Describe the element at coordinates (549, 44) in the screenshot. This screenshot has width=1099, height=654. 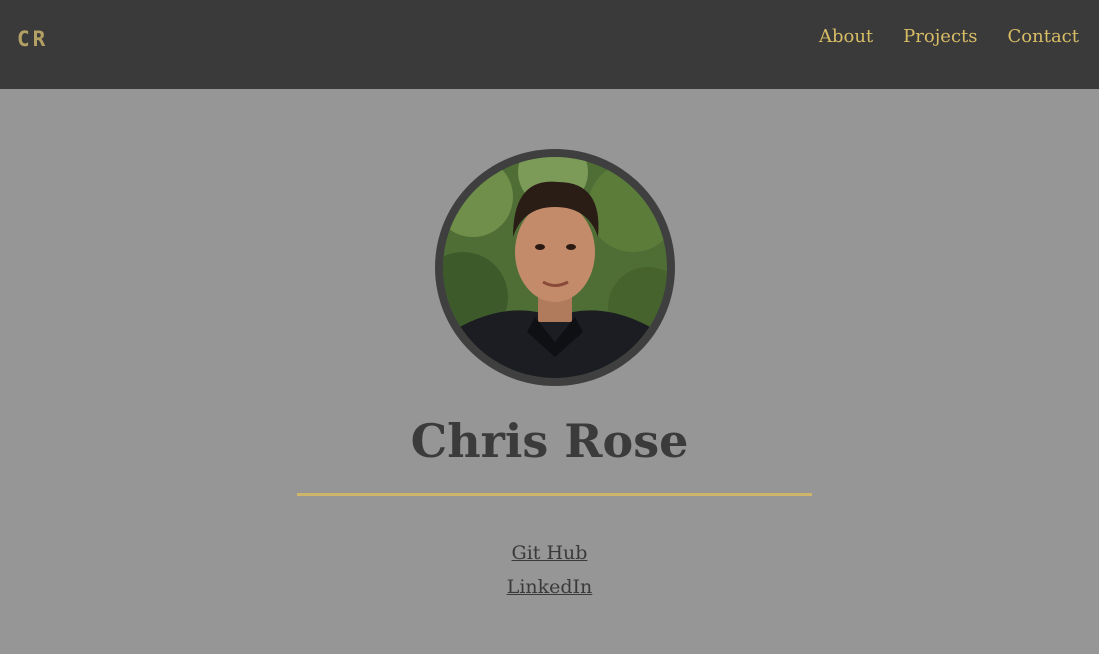
I see `top-navbar: CR About Projects Contact` at that location.